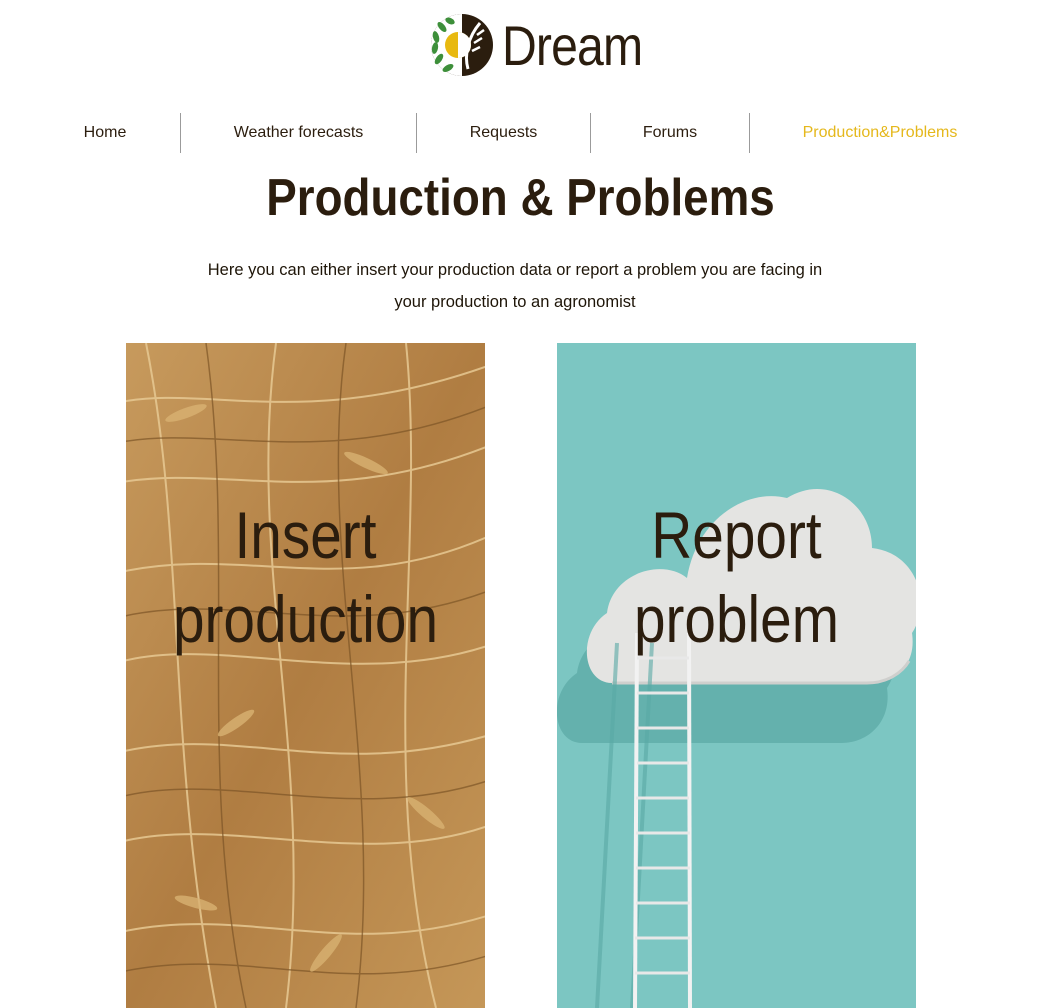 The height and width of the screenshot is (1008, 1041). Describe the element at coordinates (736, 577) in the screenshot. I see `report-problem-label: Report problem` at that location.